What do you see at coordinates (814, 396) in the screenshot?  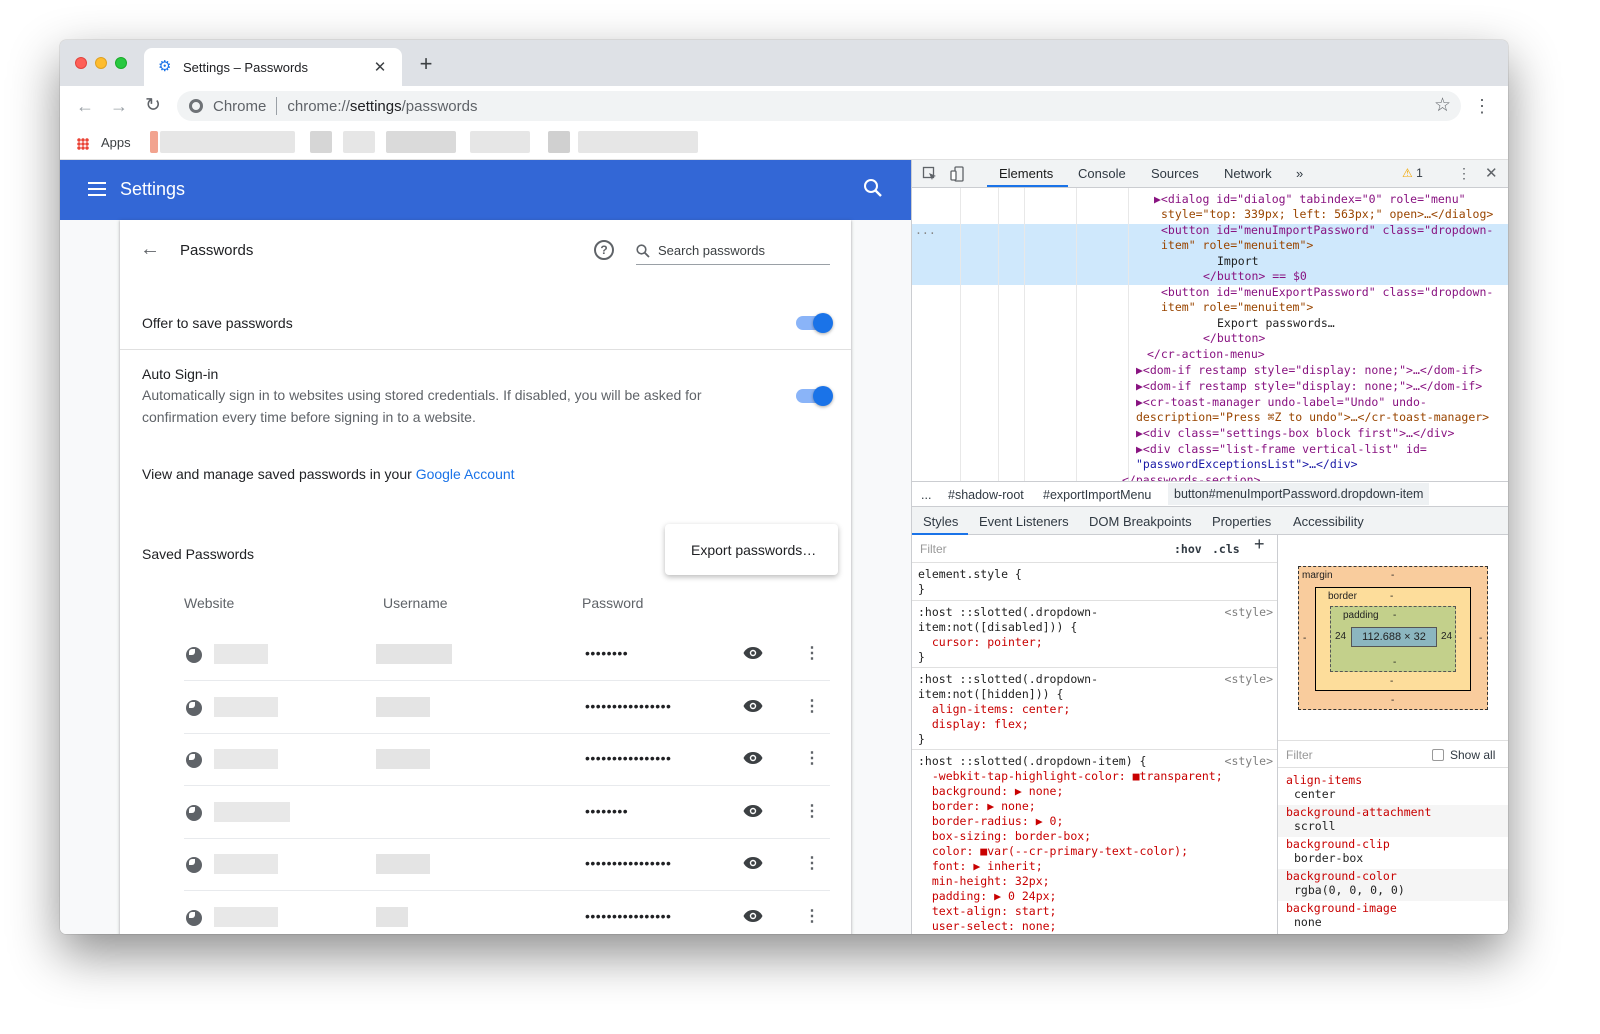 I see `auto-signin-toggle` at bounding box center [814, 396].